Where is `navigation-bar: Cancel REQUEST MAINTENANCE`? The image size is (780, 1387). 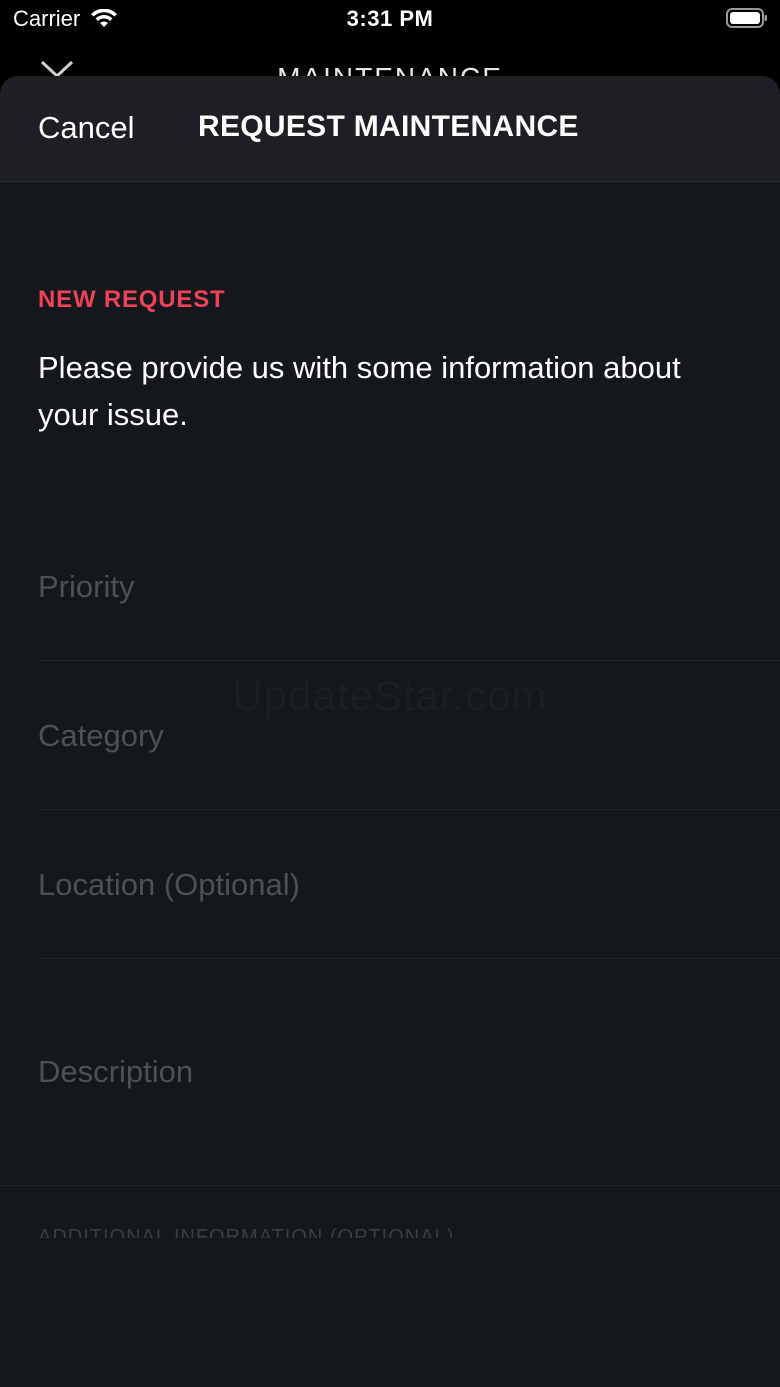
navigation-bar: Cancel REQUEST MAINTENANCE is located at coordinates (390, 129).